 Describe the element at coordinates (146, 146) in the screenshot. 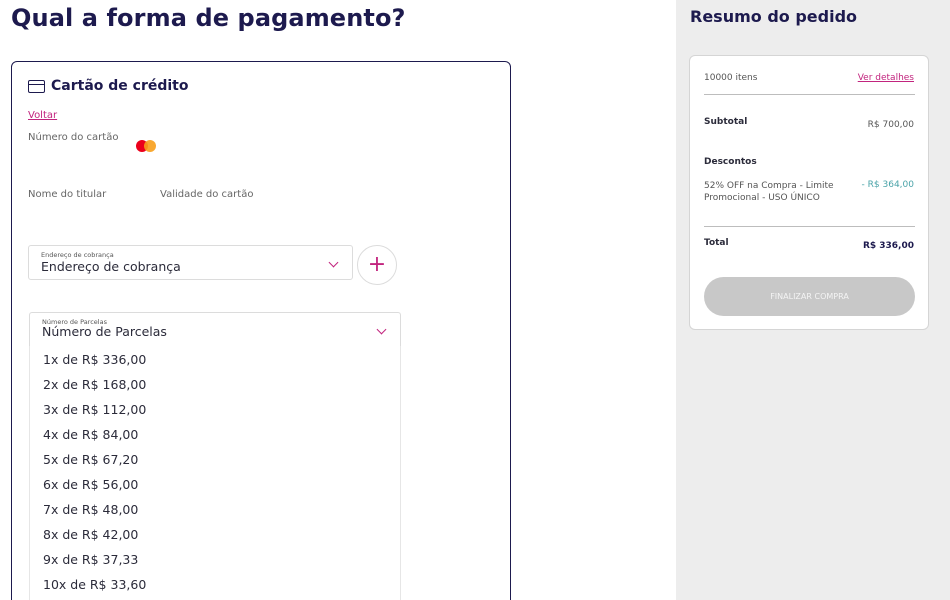

I see `mastercard-icon` at that location.